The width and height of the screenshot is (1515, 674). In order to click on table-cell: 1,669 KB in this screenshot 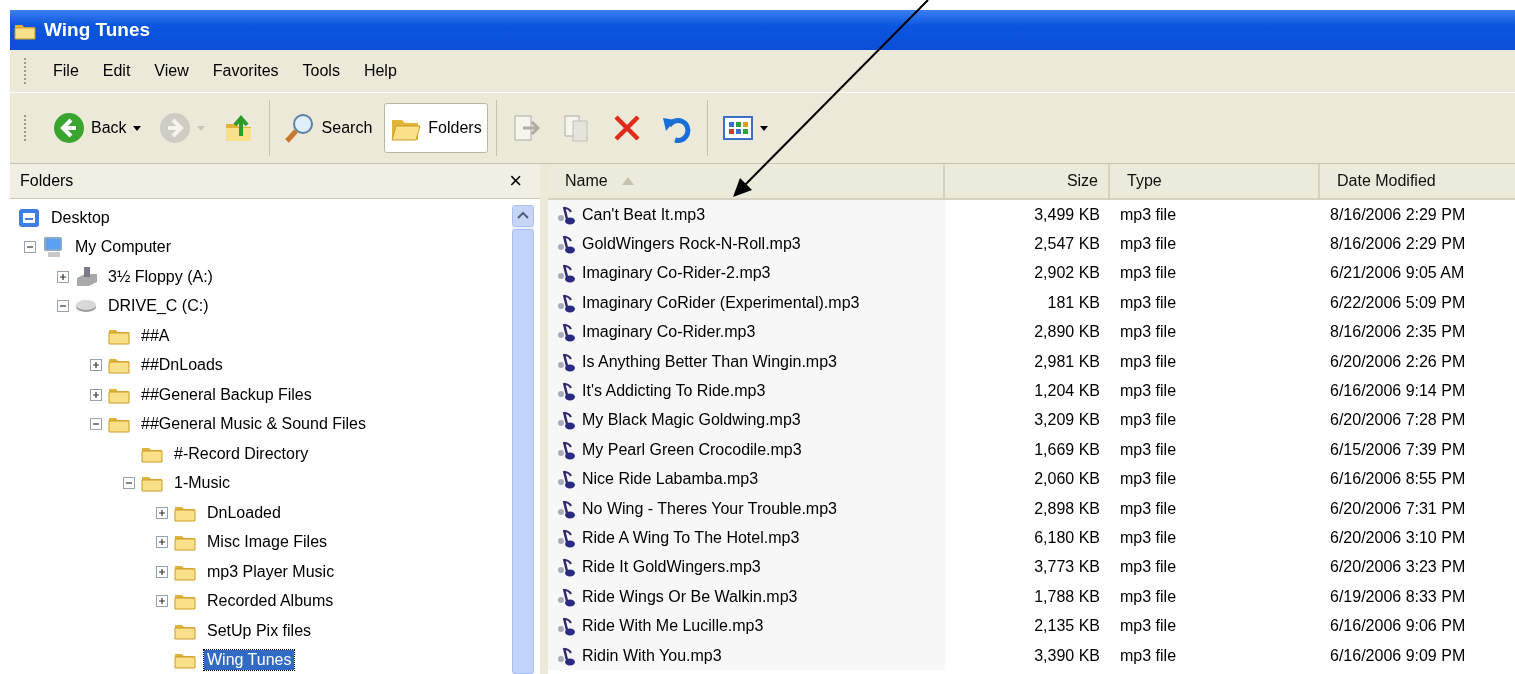, I will do `click(1067, 449)`.